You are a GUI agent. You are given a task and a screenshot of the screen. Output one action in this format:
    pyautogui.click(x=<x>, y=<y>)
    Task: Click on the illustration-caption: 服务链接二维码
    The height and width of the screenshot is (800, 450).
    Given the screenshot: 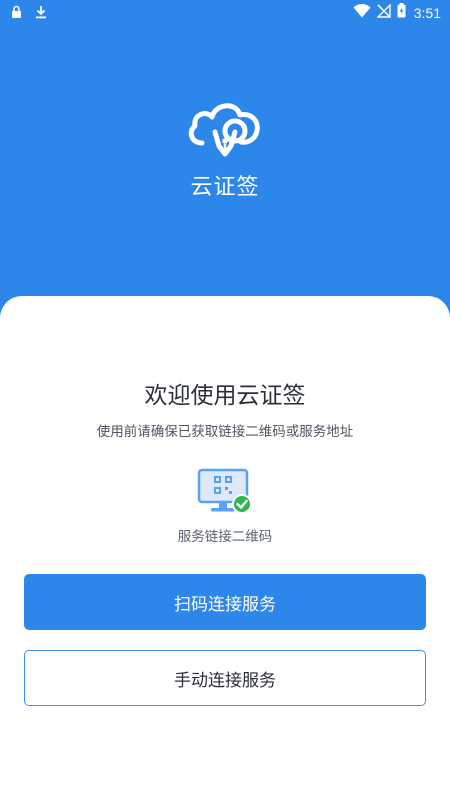 What is the action you would take?
    pyautogui.click(x=225, y=537)
    